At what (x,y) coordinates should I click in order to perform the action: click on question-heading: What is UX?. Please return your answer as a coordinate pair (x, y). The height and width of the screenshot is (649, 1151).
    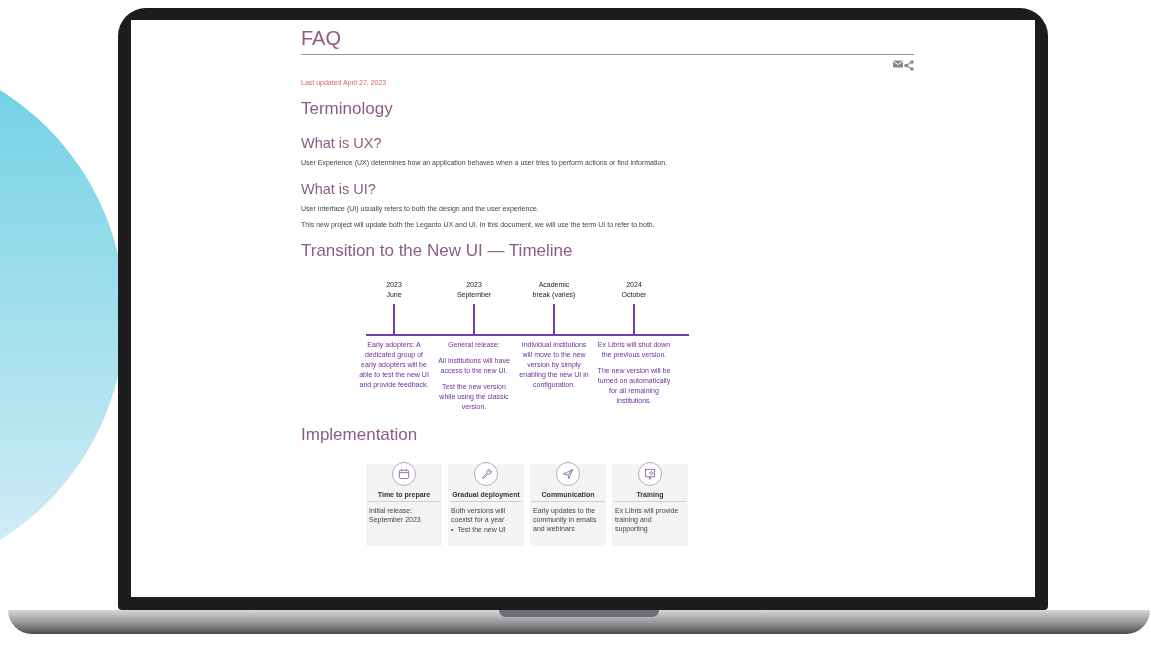
    Looking at the image, I should click on (342, 143).